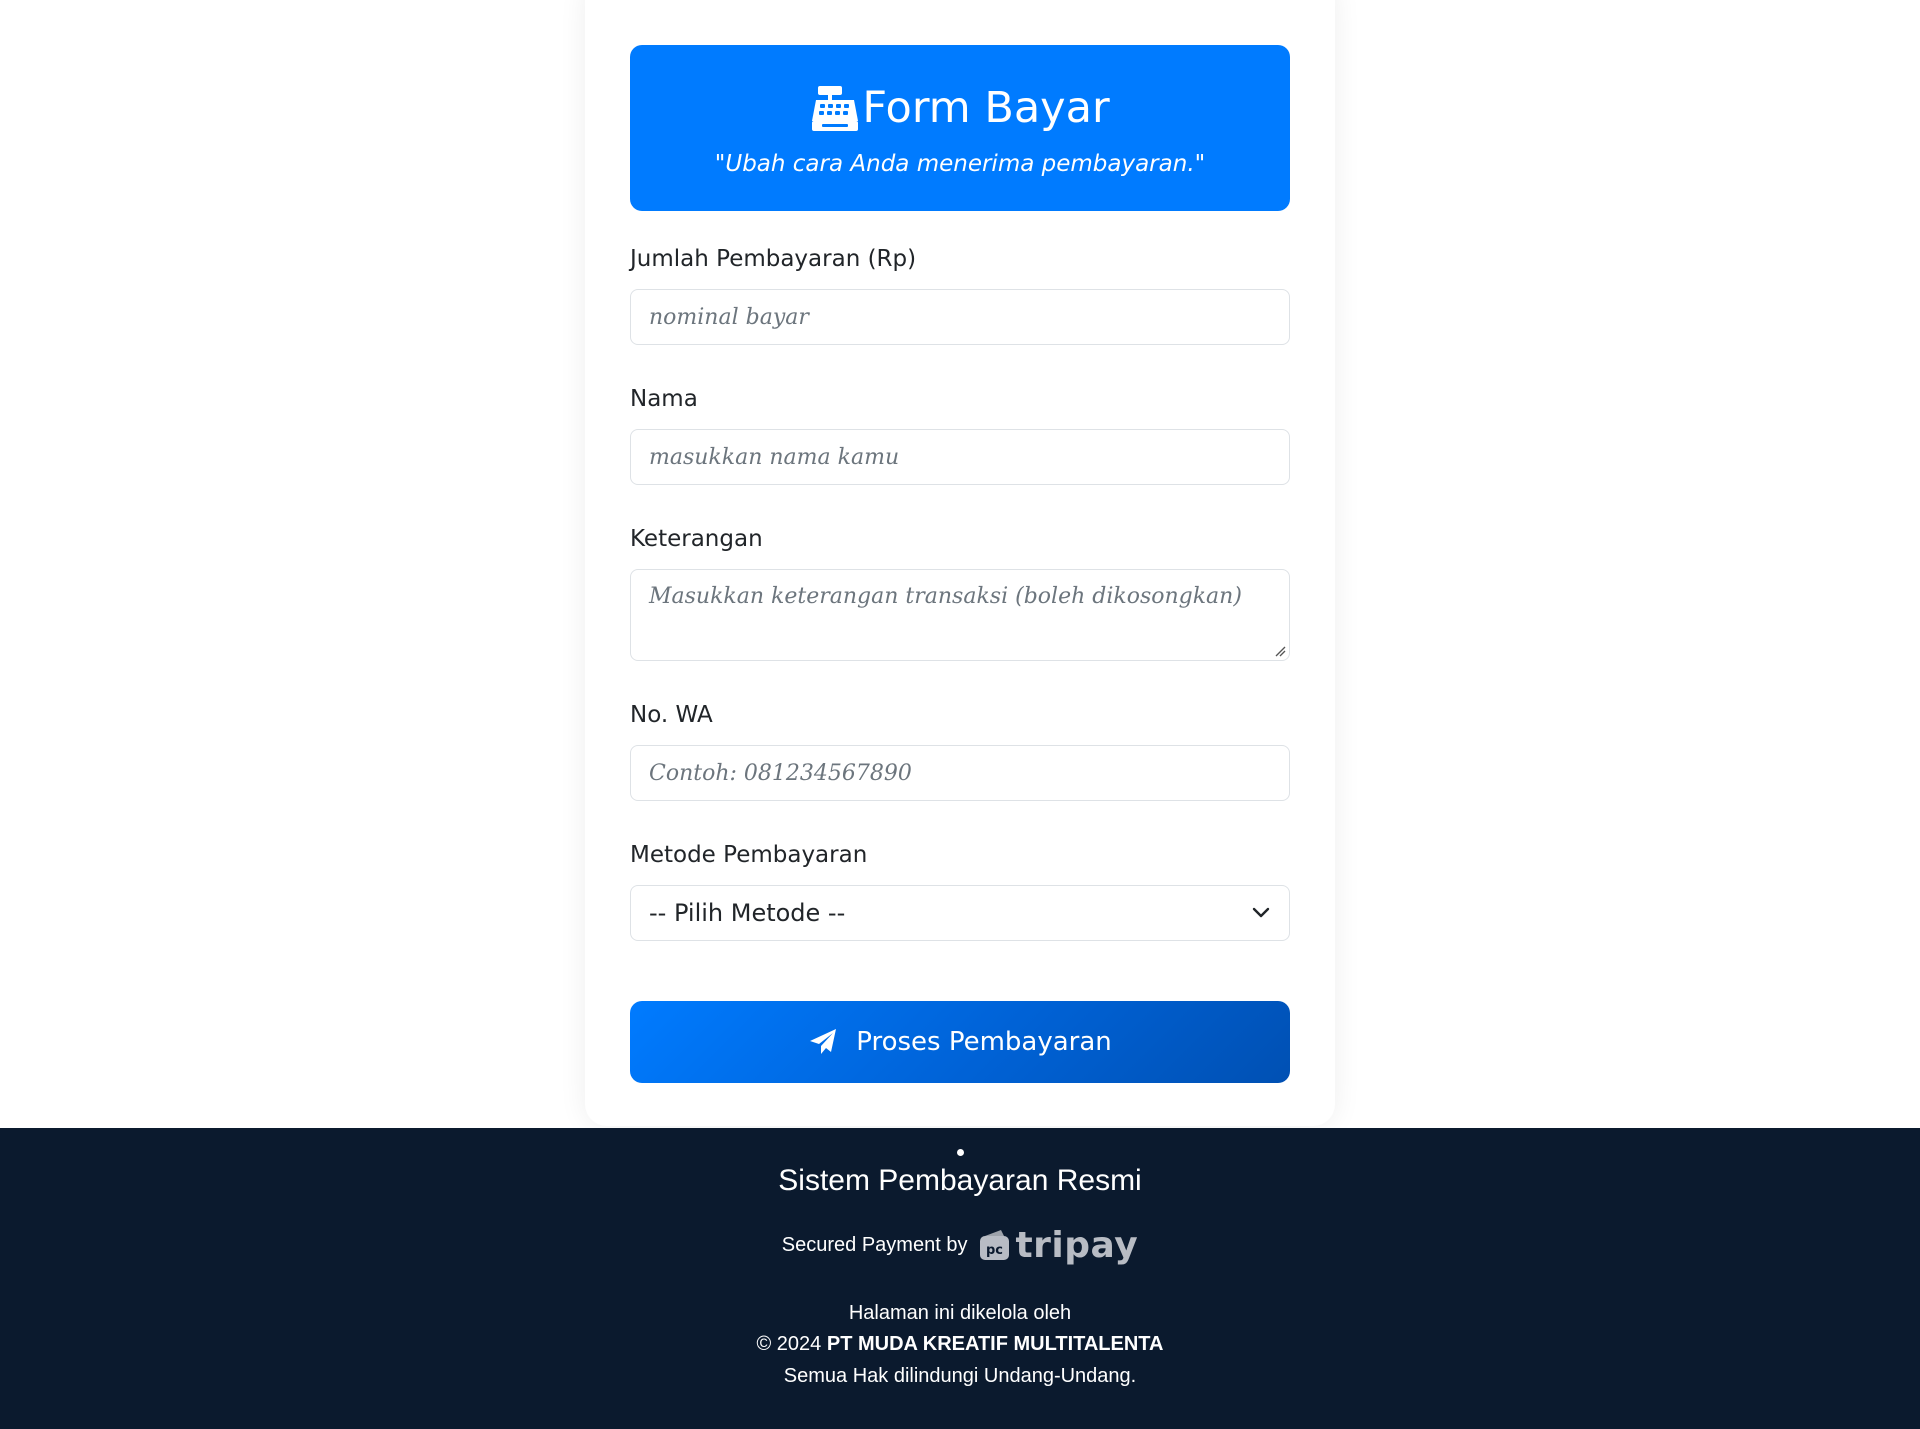 The height and width of the screenshot is (1429, 1920). I want to click on paper-plane-icon, so click(823, 1041).